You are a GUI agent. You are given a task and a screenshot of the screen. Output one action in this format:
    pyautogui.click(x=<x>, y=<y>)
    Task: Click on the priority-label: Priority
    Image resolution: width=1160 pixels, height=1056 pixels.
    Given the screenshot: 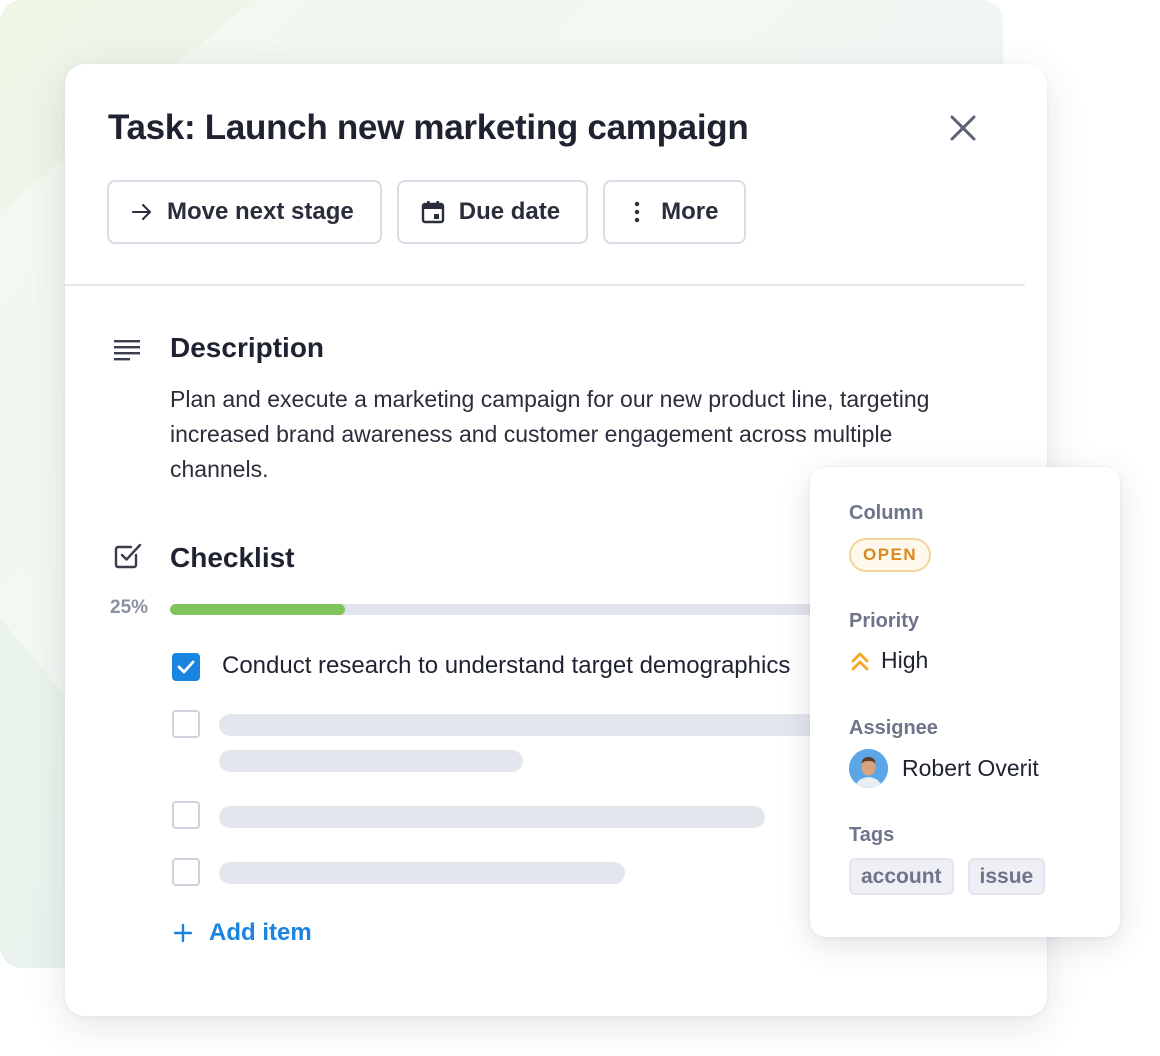 What is the action you would take?
    pyautogui.click(x=884, y=621)
    